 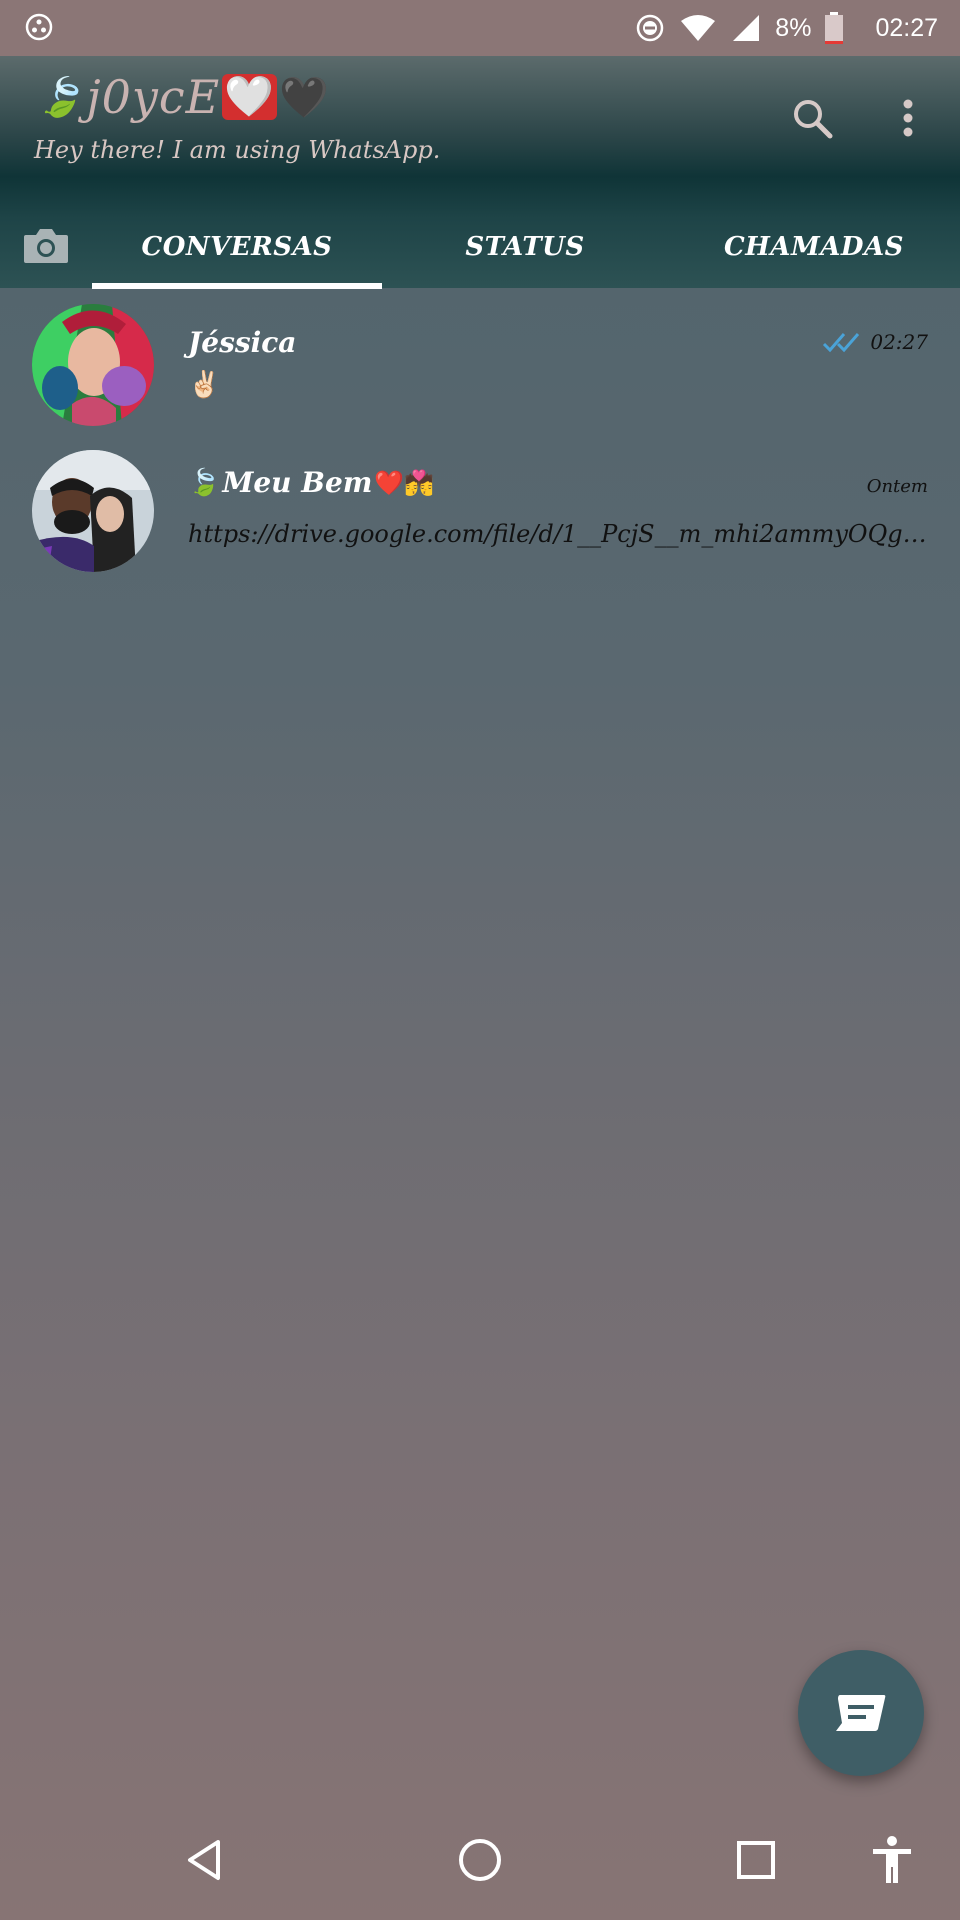 I want to click on tab-bar: CONVERSAS STATUS CHAMADAS, so click(x=480, y=247).